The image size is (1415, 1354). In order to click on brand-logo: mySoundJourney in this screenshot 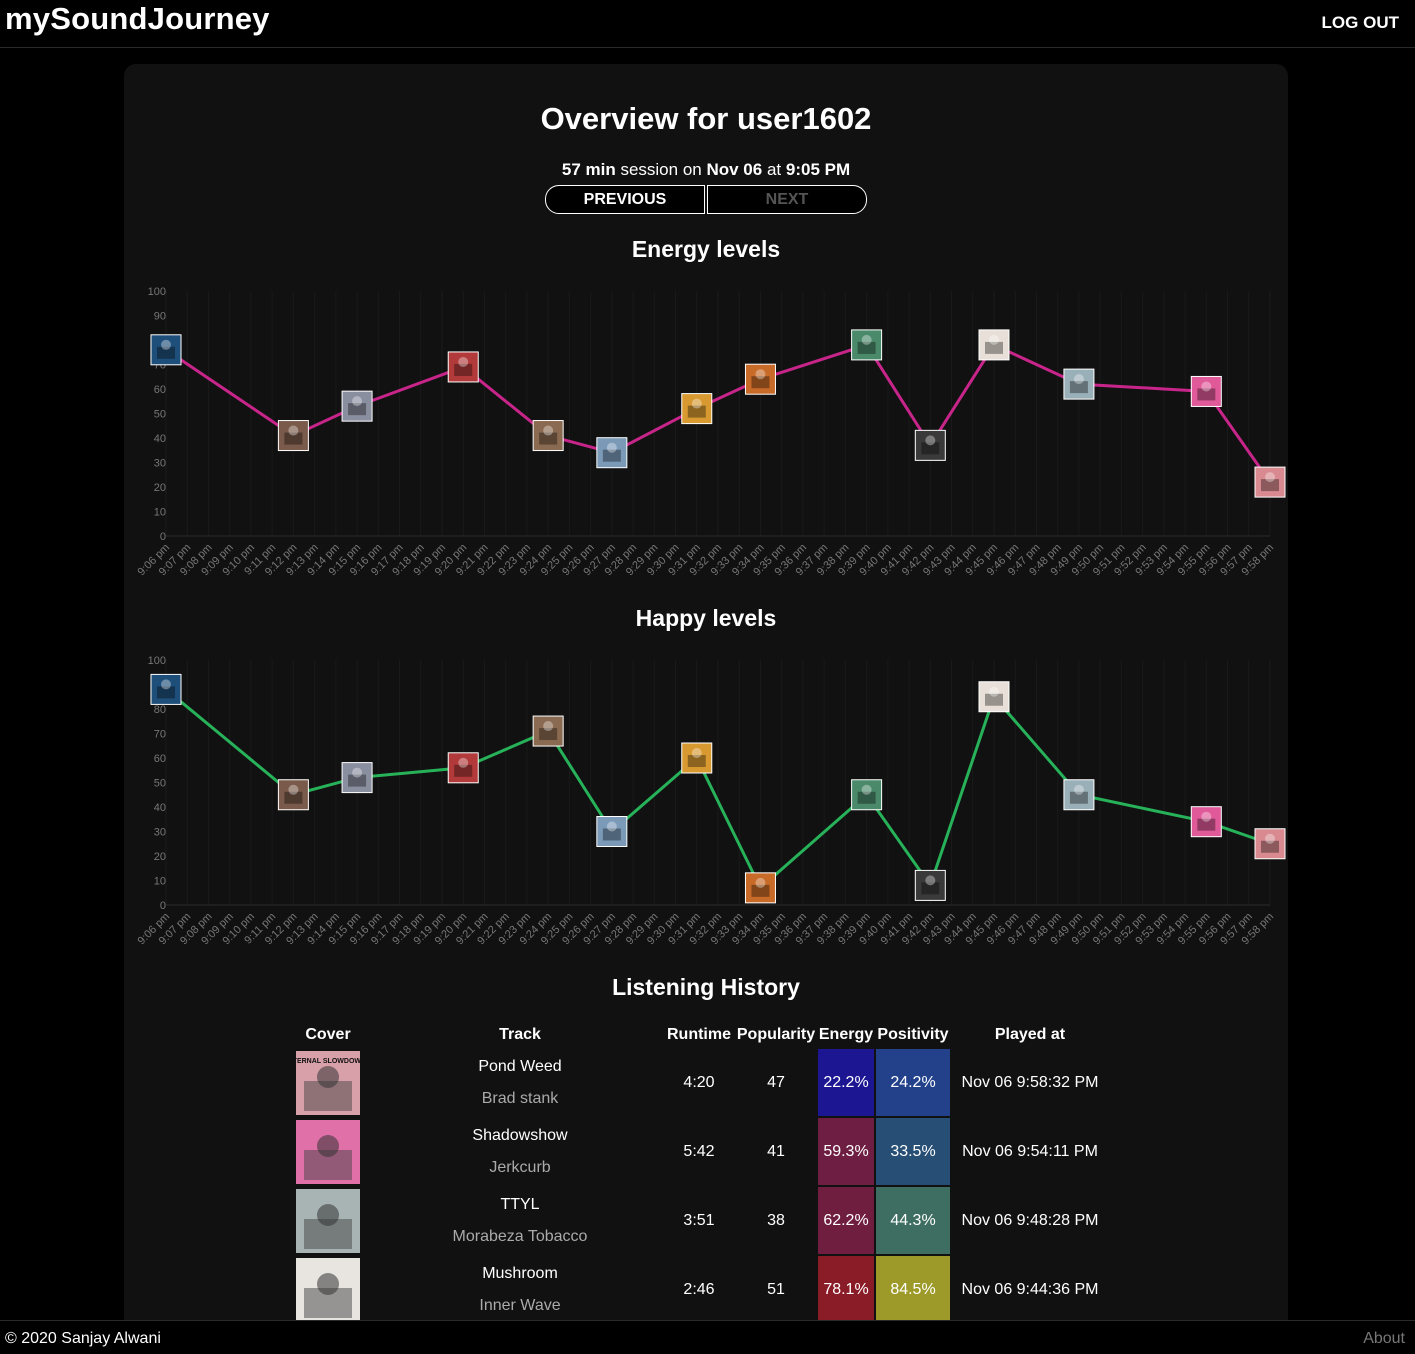, I will do `click(137, 19)`.